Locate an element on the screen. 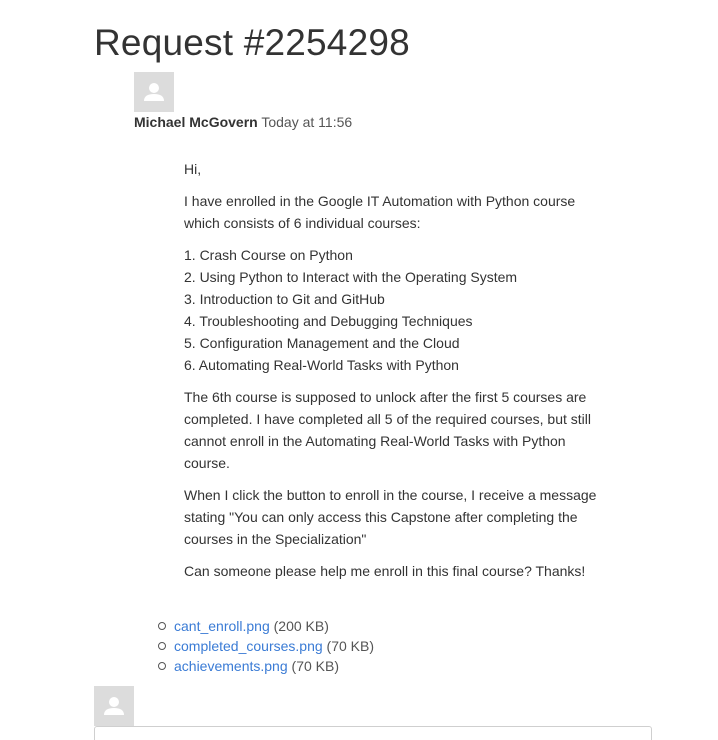 The width and height of the screenshot is (718, 740). comment-author: Michael McGovern is located at coordinates (196, 122).